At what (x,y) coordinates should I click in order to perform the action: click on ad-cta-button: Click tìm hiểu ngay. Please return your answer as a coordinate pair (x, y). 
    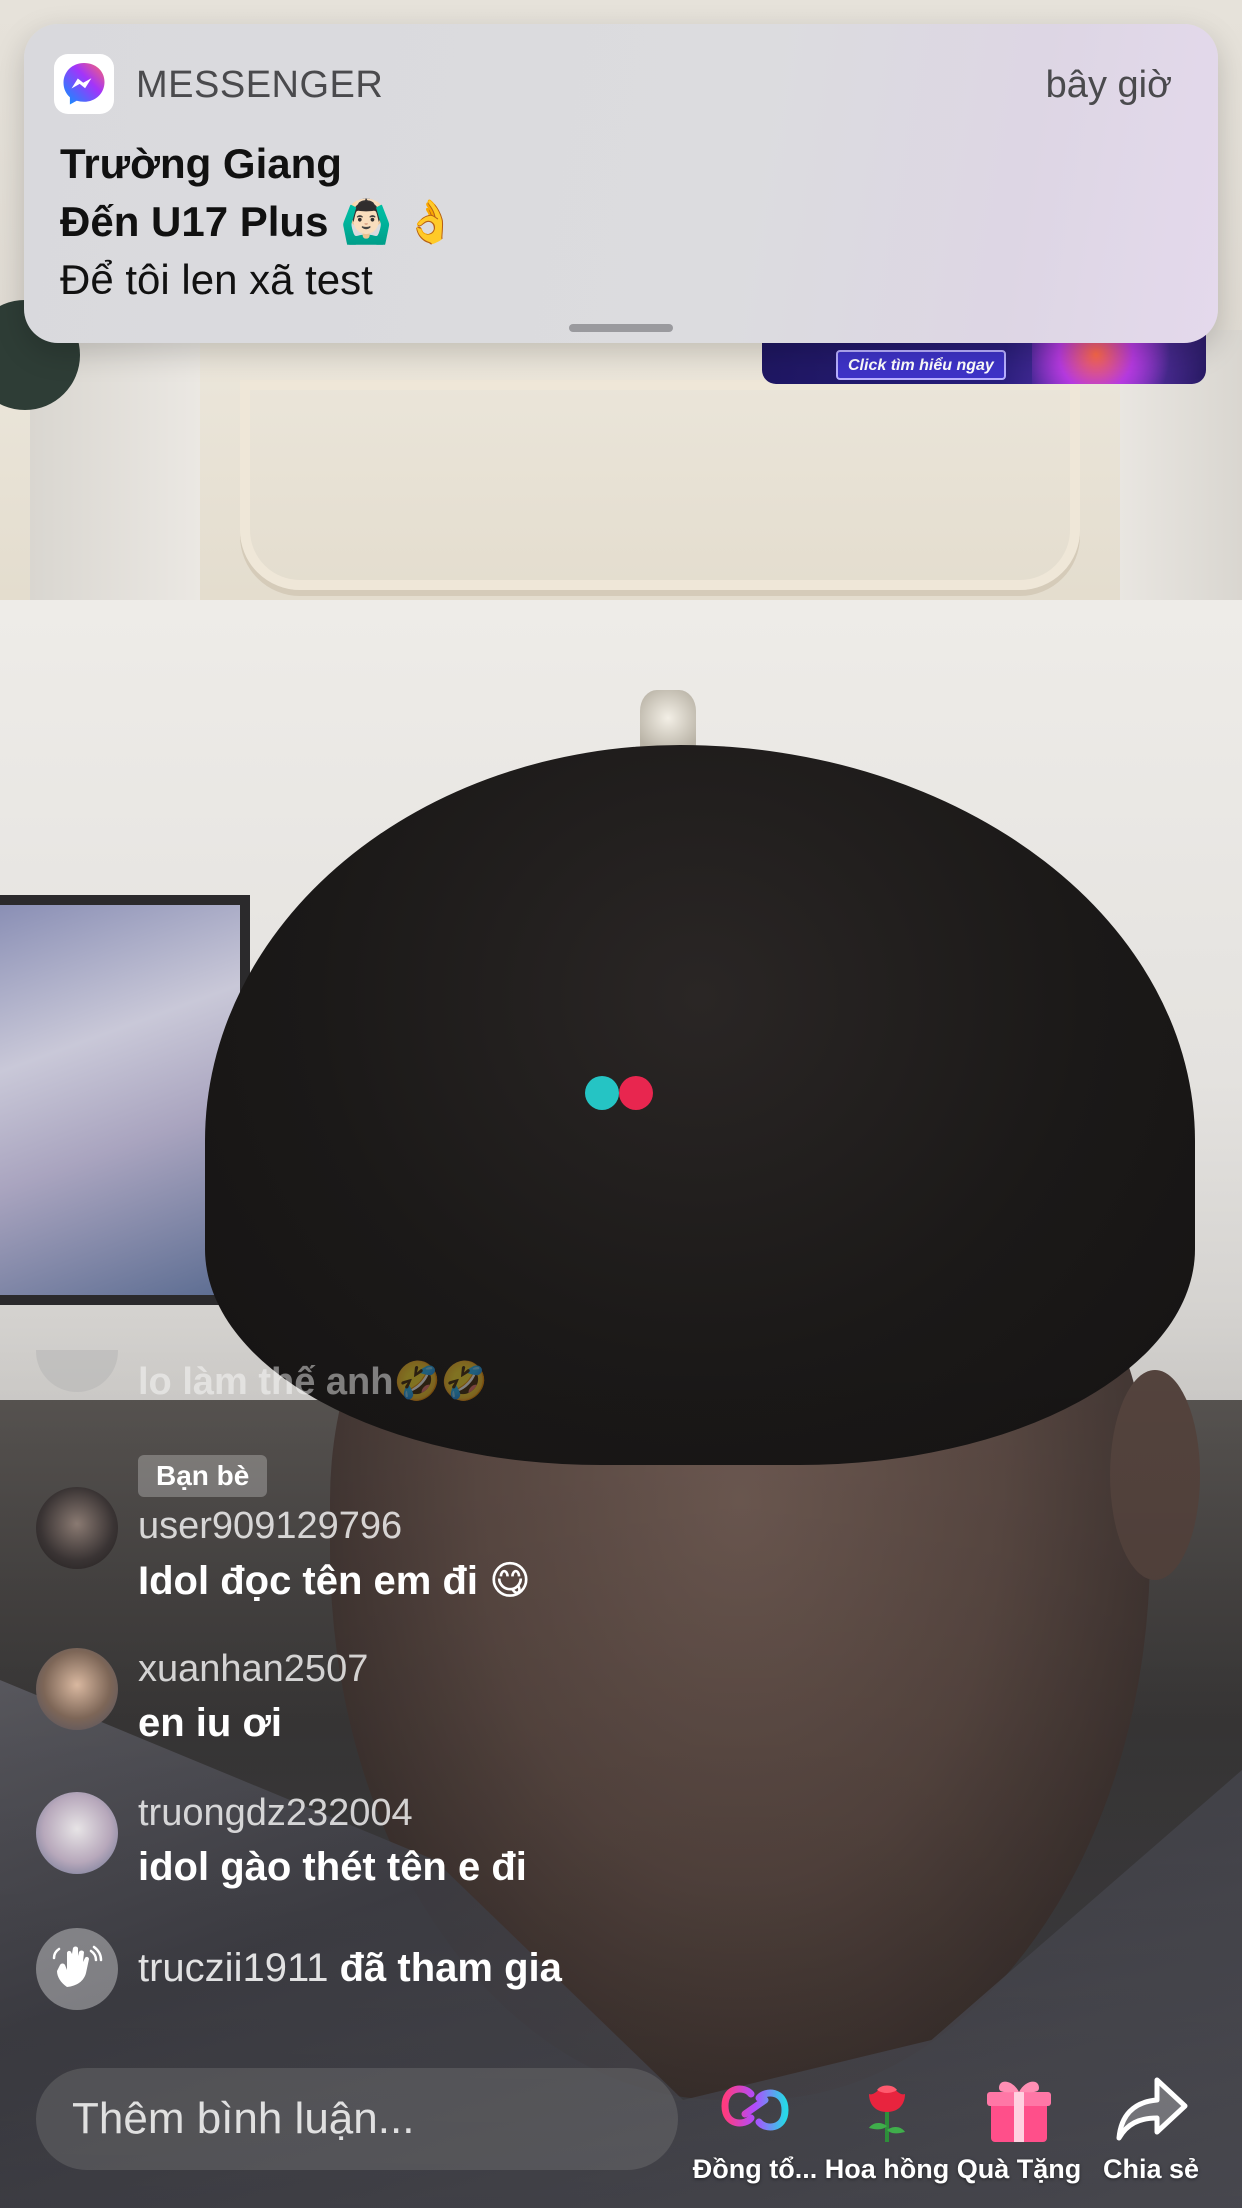
    Looking at the image, I should click on (921, 365).